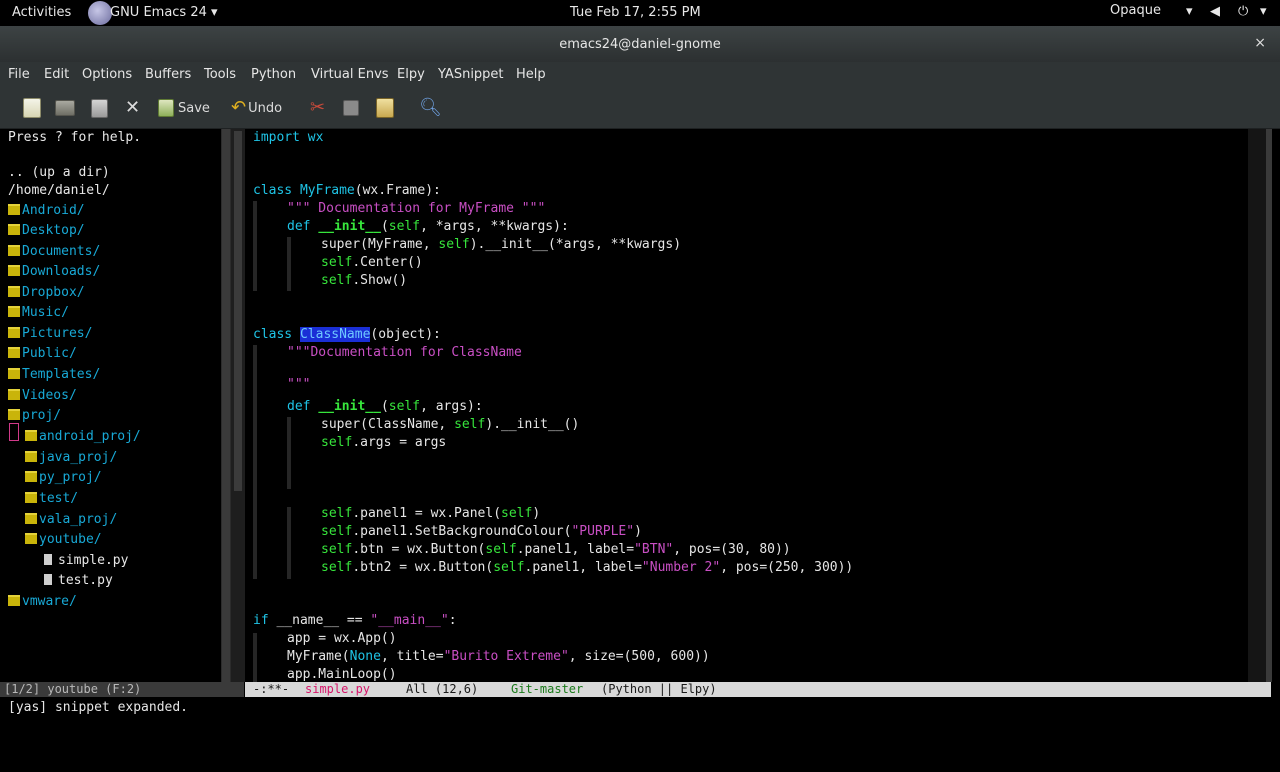 The image size is (1280, 772). Describe the element at coordinates (41, 12) in the screenshot. I see `activities-button: Activities` at that location.